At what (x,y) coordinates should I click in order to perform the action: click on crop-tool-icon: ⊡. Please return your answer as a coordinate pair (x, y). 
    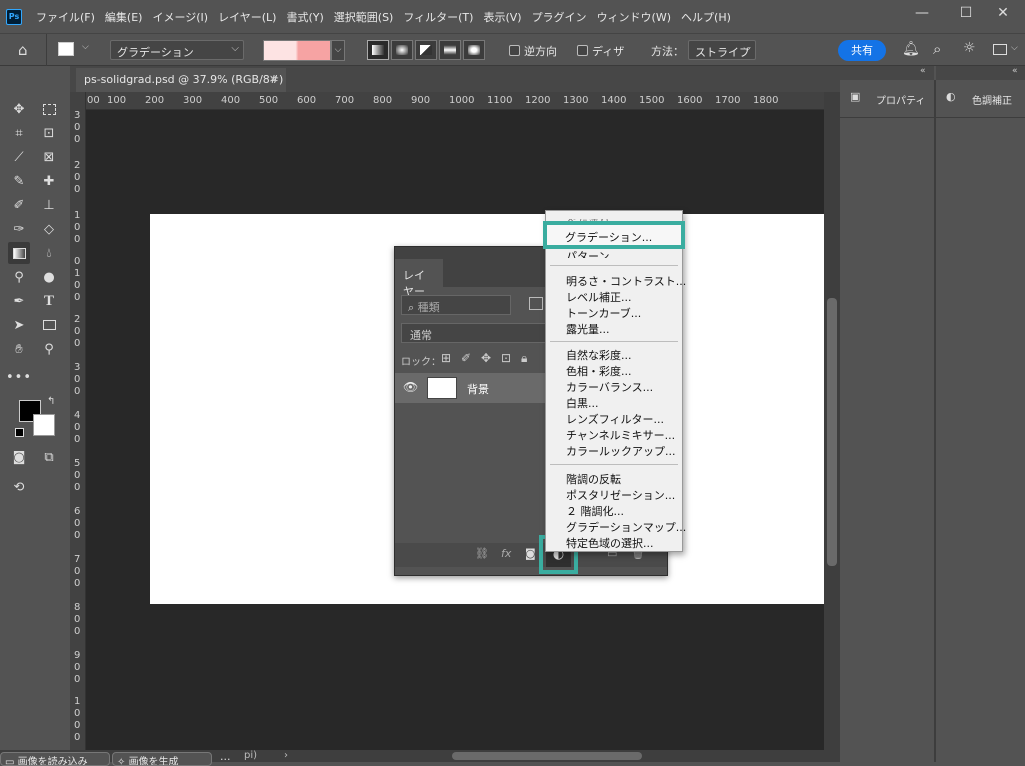
    Looking at the image, I should click on (49, 133).